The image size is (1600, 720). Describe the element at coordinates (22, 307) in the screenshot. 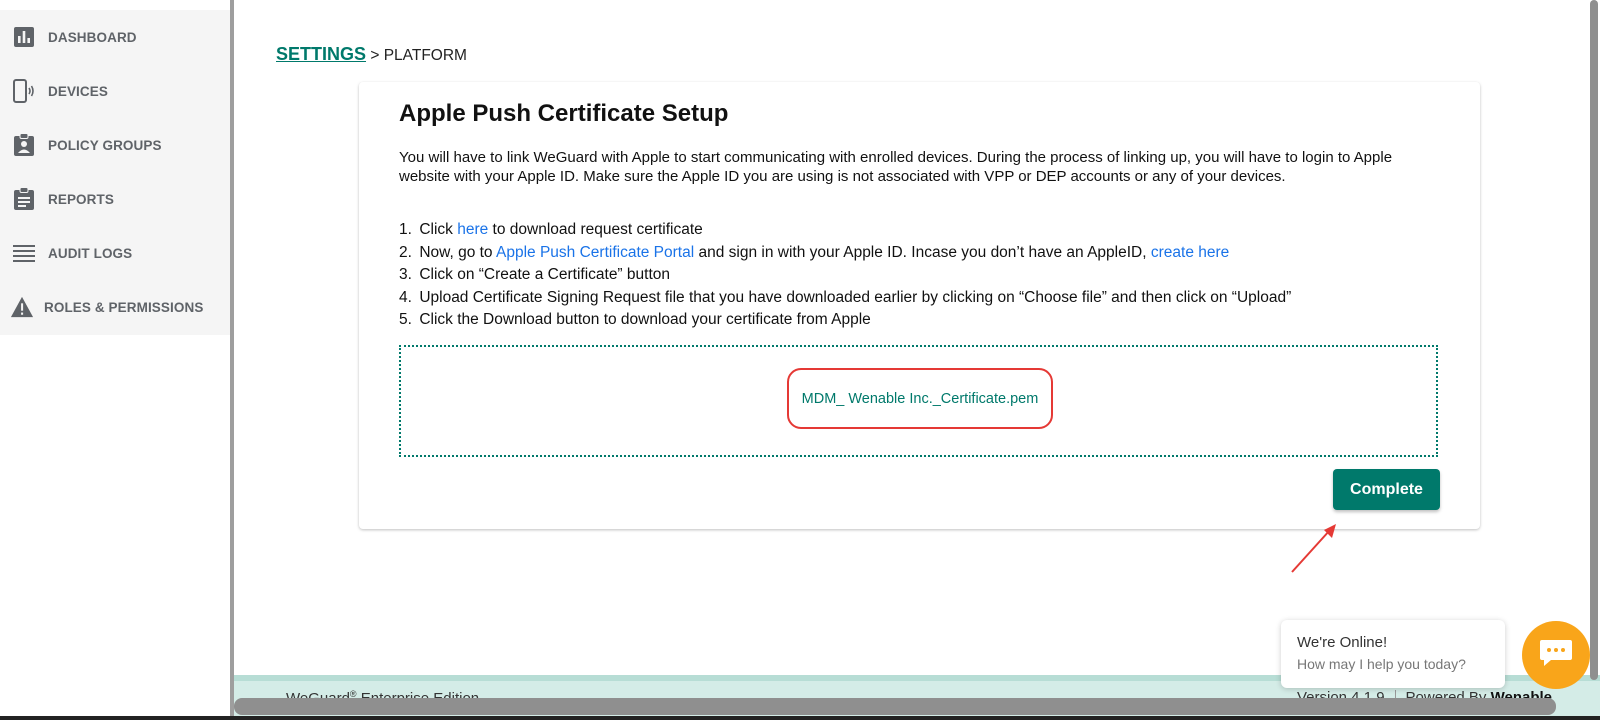

I see `warning-icon` at that location.